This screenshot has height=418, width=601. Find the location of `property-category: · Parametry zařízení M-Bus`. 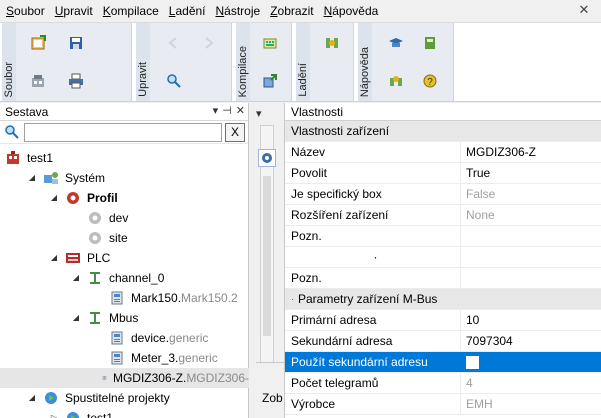

property-category: · Parametry zařízení M-Bus is located at coordinates (443, 299).